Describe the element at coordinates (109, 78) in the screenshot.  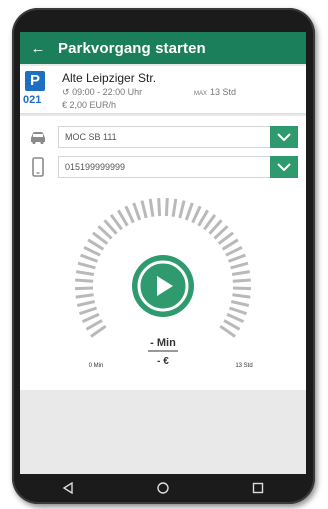
I see `street-name: Alte Leipziger Str.` at that location.